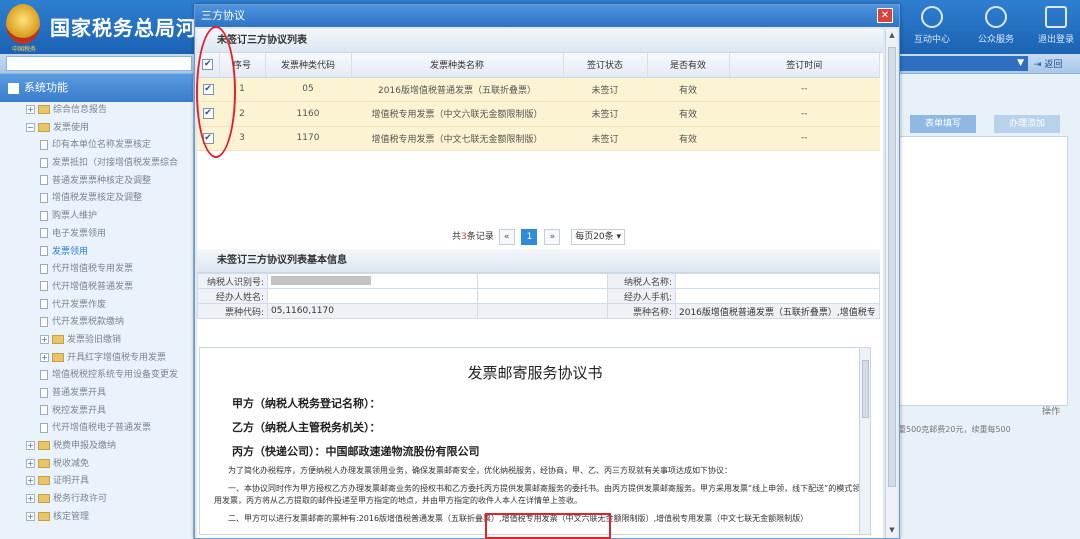  I want to click on prev-page-button: «, so click(506, 236).